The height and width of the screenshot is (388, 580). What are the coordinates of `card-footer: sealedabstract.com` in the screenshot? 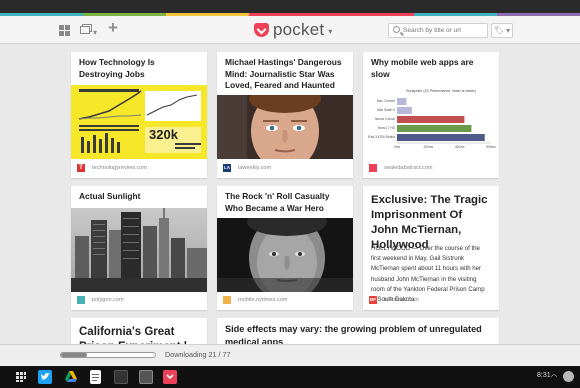 It's located at (401, 168).